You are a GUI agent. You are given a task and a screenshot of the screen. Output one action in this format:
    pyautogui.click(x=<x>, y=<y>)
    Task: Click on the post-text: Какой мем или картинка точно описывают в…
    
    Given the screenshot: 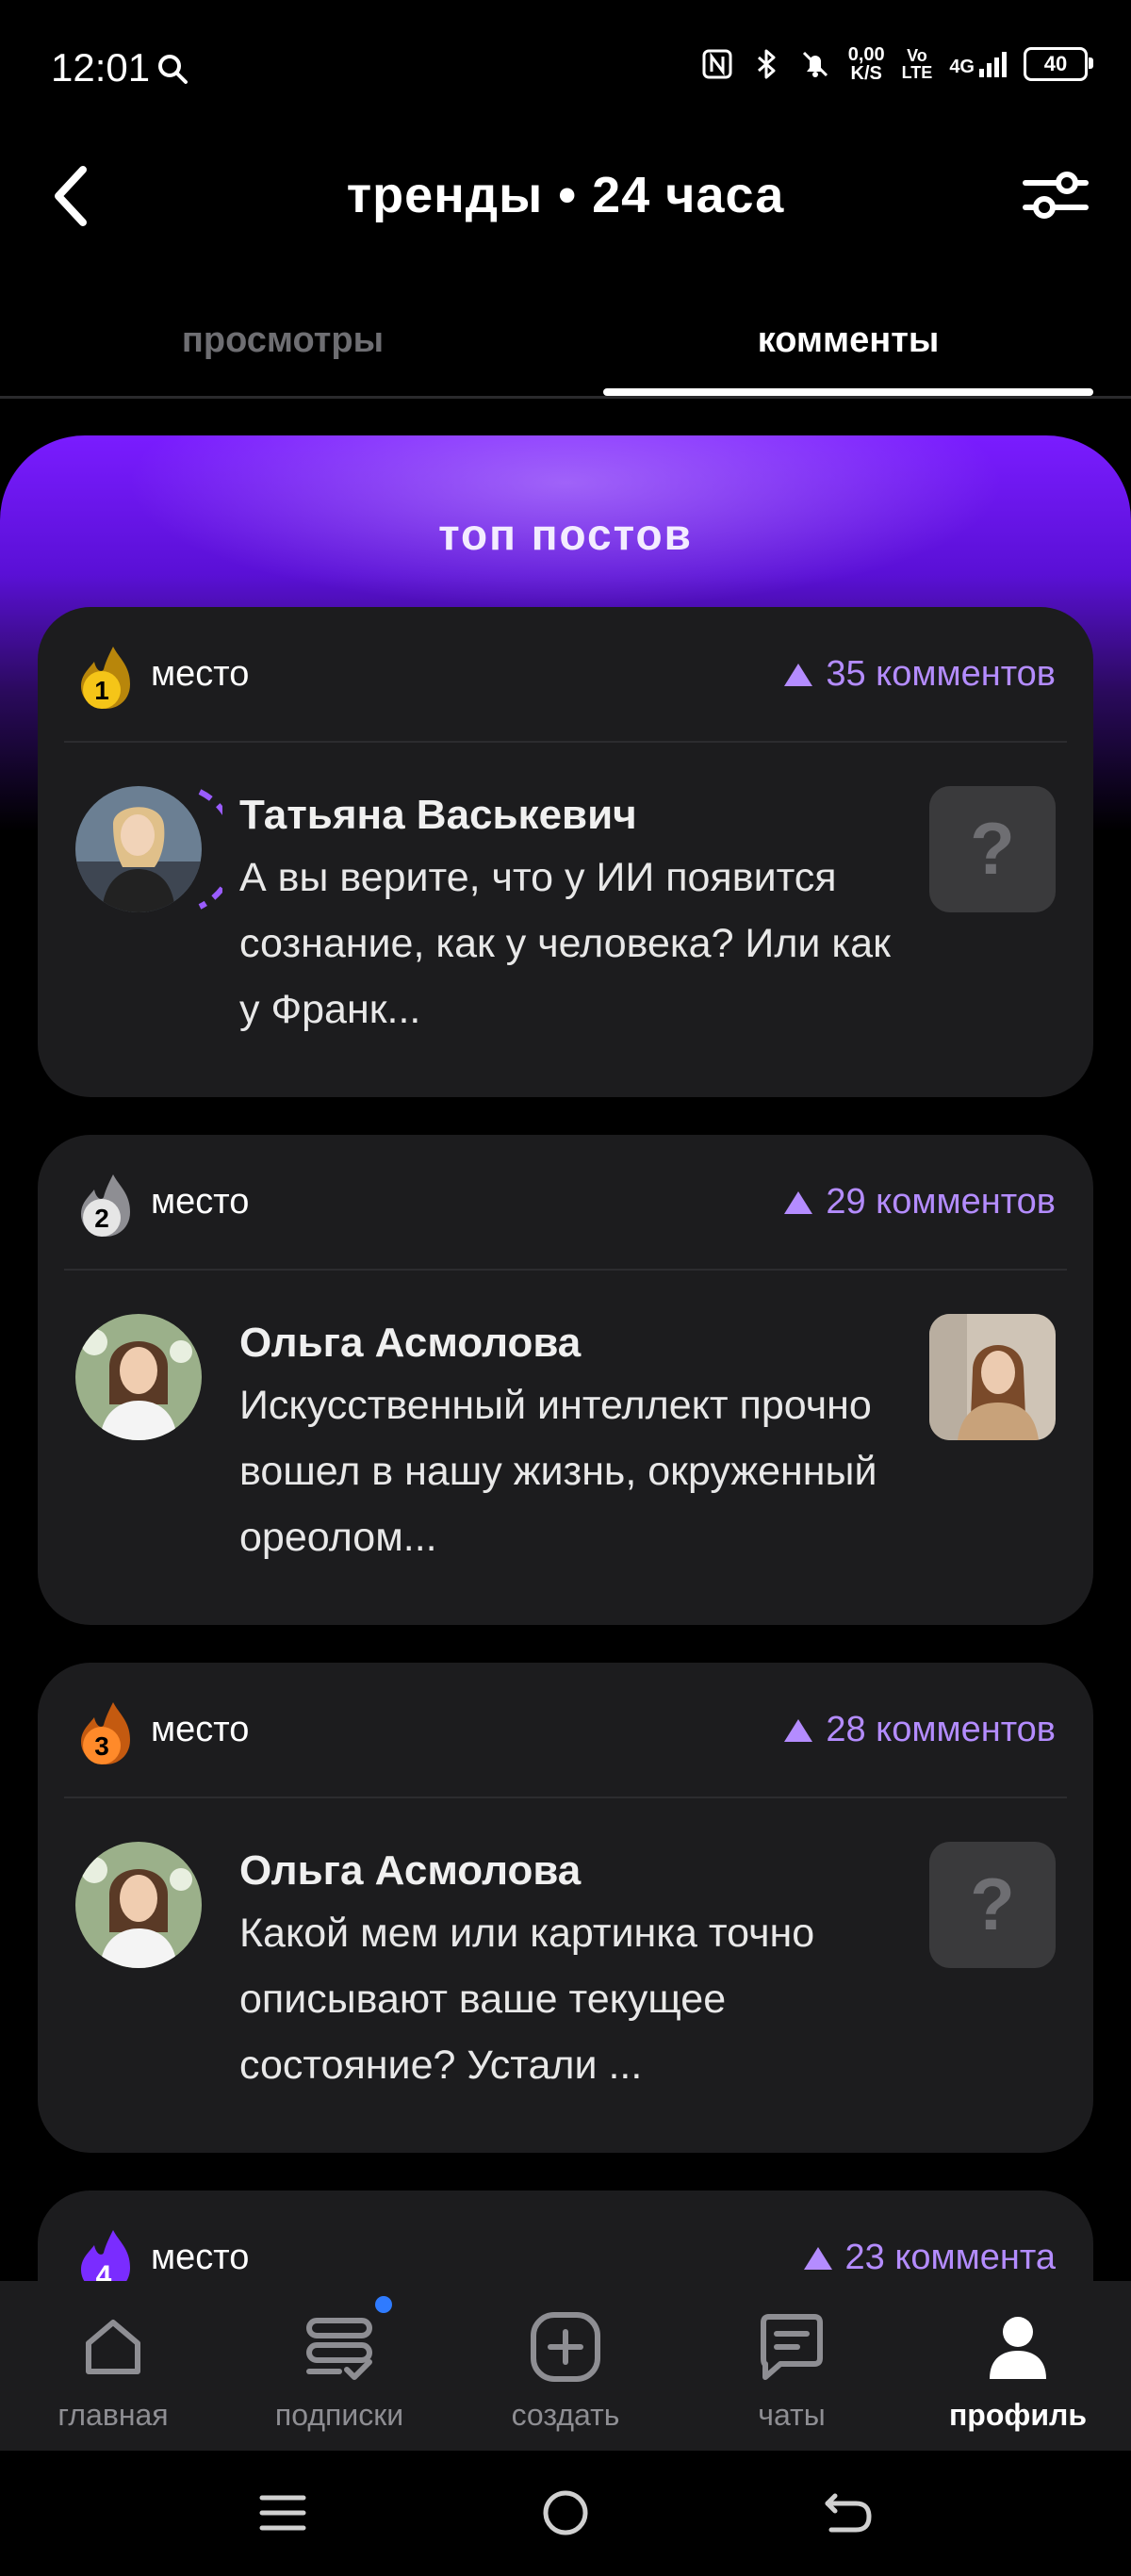 What is the action you would take?
    pyautogui.click(x=579, y=1999)
    